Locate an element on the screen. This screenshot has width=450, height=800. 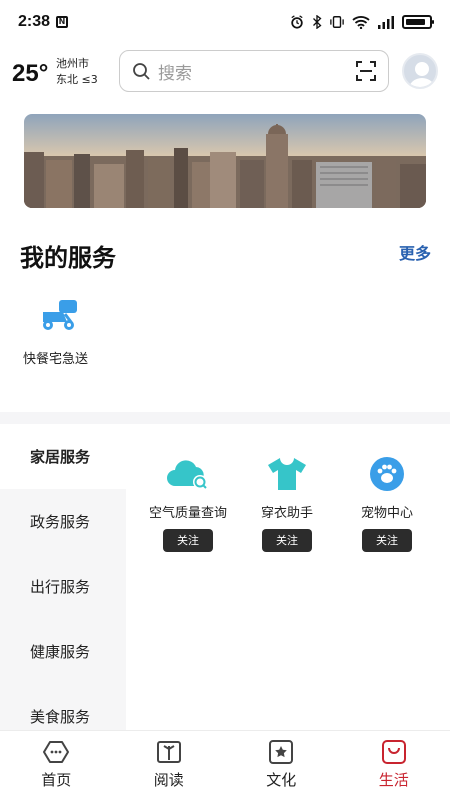
battery-icon is located at coordinates (418, 22).